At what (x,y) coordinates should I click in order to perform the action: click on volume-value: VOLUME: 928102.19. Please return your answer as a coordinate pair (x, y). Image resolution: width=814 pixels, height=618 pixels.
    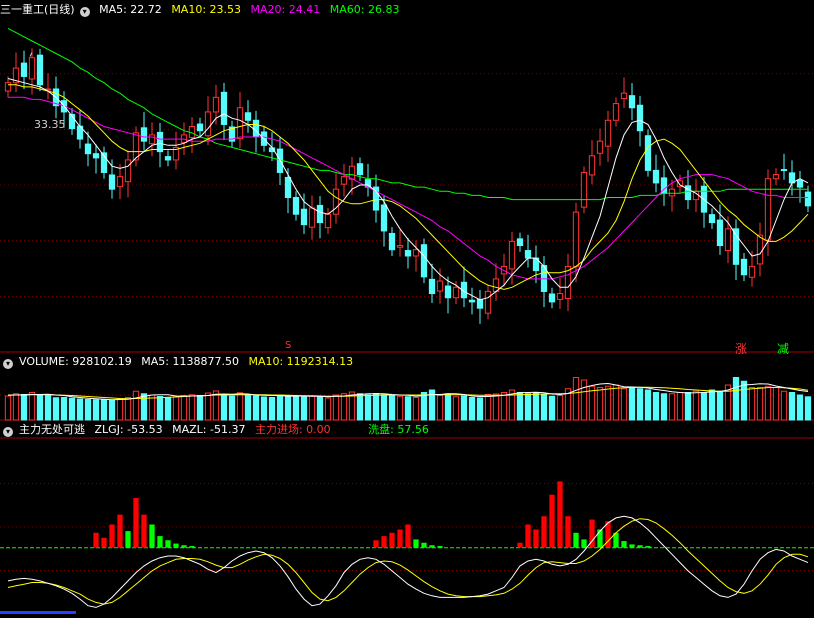
    Looking at the image, I should click on (75, 361).